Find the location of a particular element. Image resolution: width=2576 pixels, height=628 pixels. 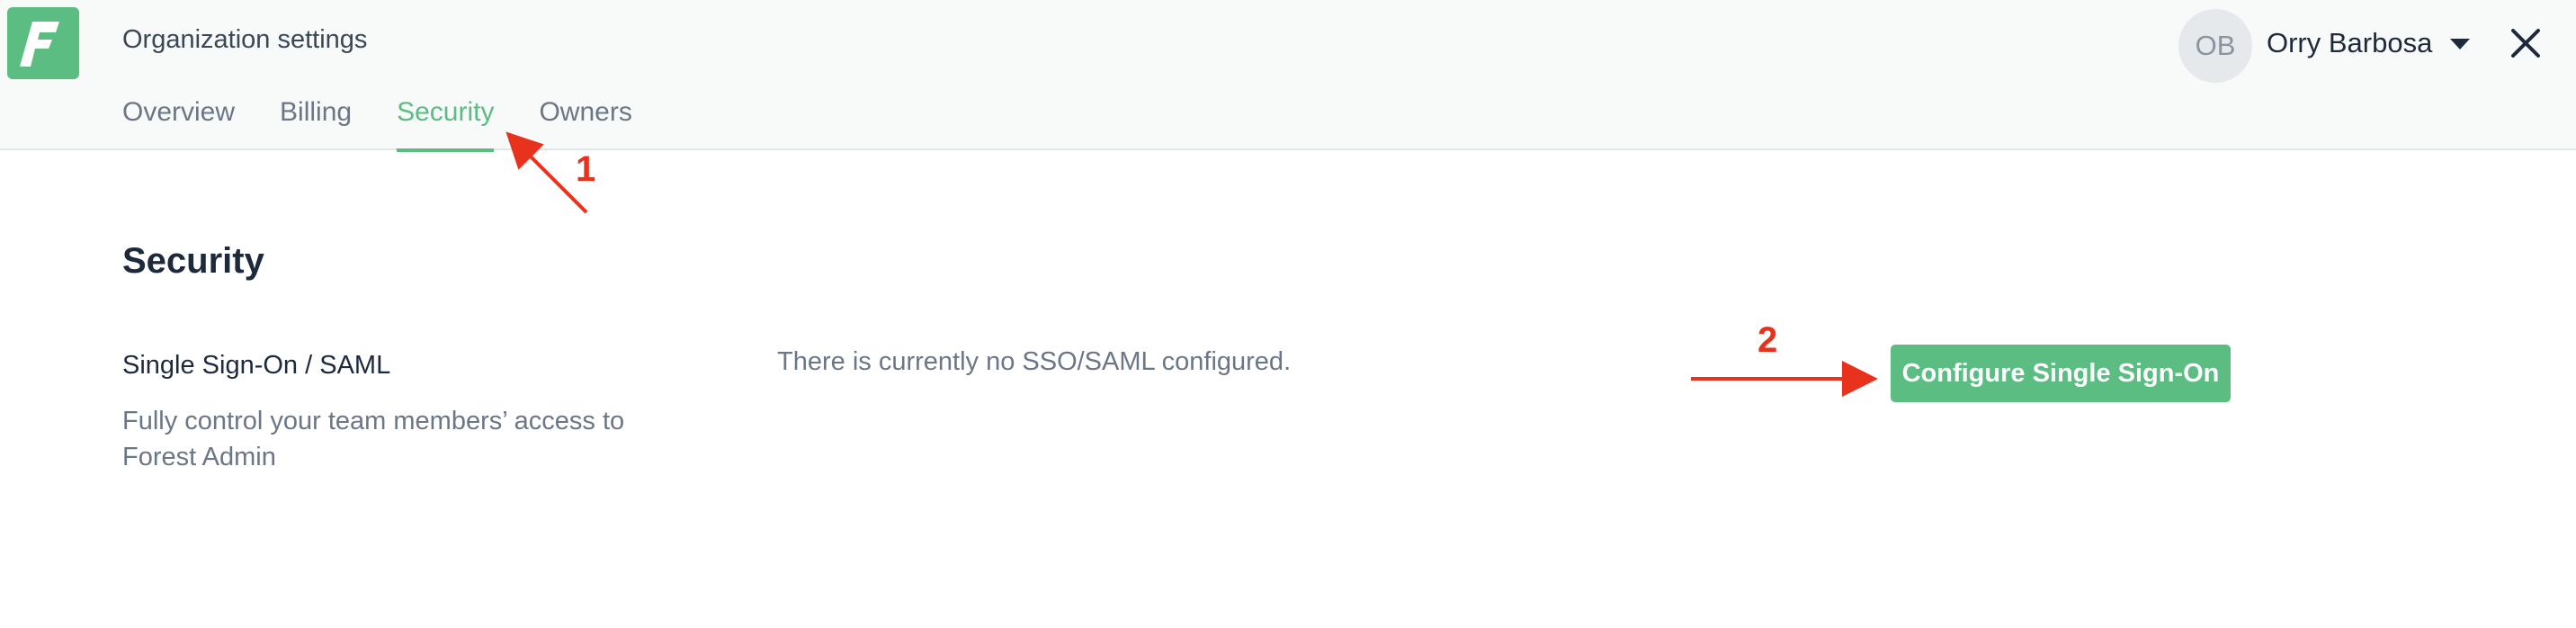

user-name: Orry Barbosa is located at coordinates (2349, 43).